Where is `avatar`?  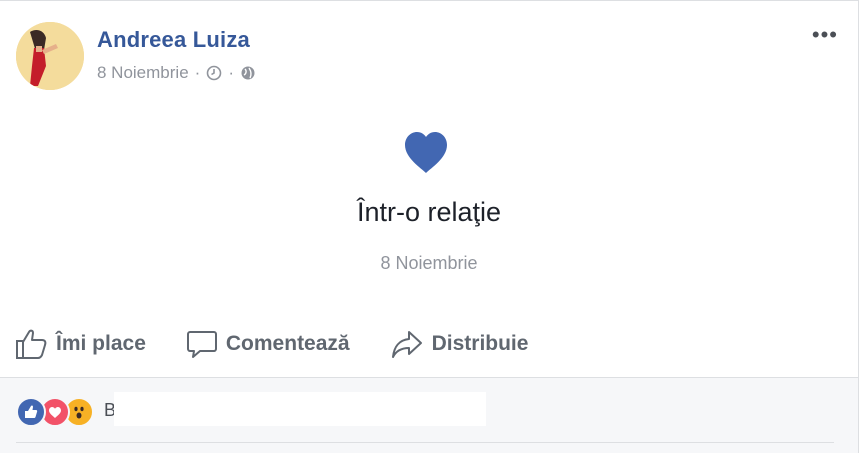 avatar is located at coordinates (50, 56).